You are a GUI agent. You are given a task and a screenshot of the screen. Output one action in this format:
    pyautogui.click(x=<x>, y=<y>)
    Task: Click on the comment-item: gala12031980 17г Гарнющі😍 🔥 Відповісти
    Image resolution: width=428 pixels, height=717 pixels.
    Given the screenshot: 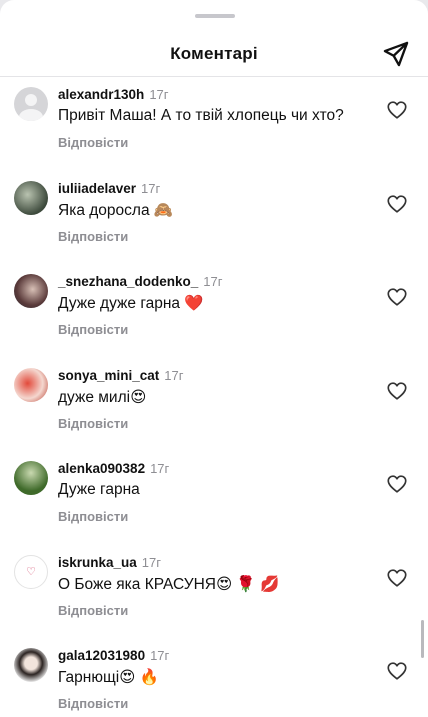 What is the action you would take?
    pyautogui.click(x=214, y=677)
    